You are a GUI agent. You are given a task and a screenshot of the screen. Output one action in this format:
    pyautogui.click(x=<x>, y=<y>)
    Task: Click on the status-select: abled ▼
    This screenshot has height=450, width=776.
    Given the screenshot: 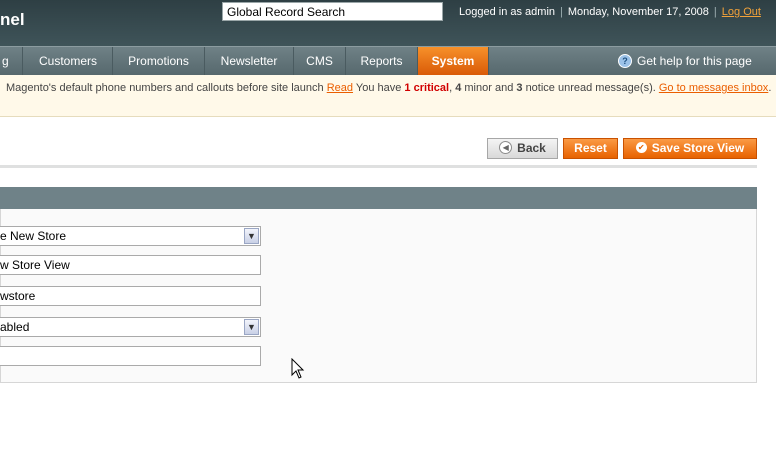 What is the action you would take?
    pyautogui.click(x=130, y=327)
    